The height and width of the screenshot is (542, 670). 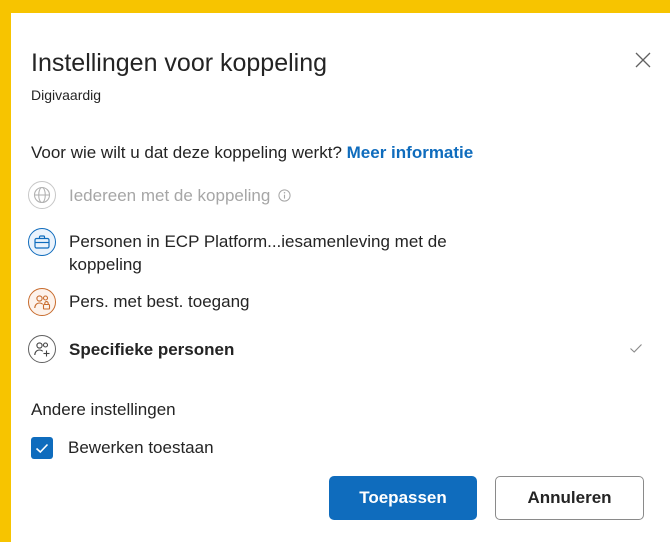 What do you see at coordinates (159, 301) in the screenshot?
I see `option-existing-access-label: Pers. met best. toegang` at bounding box center [159, 301].